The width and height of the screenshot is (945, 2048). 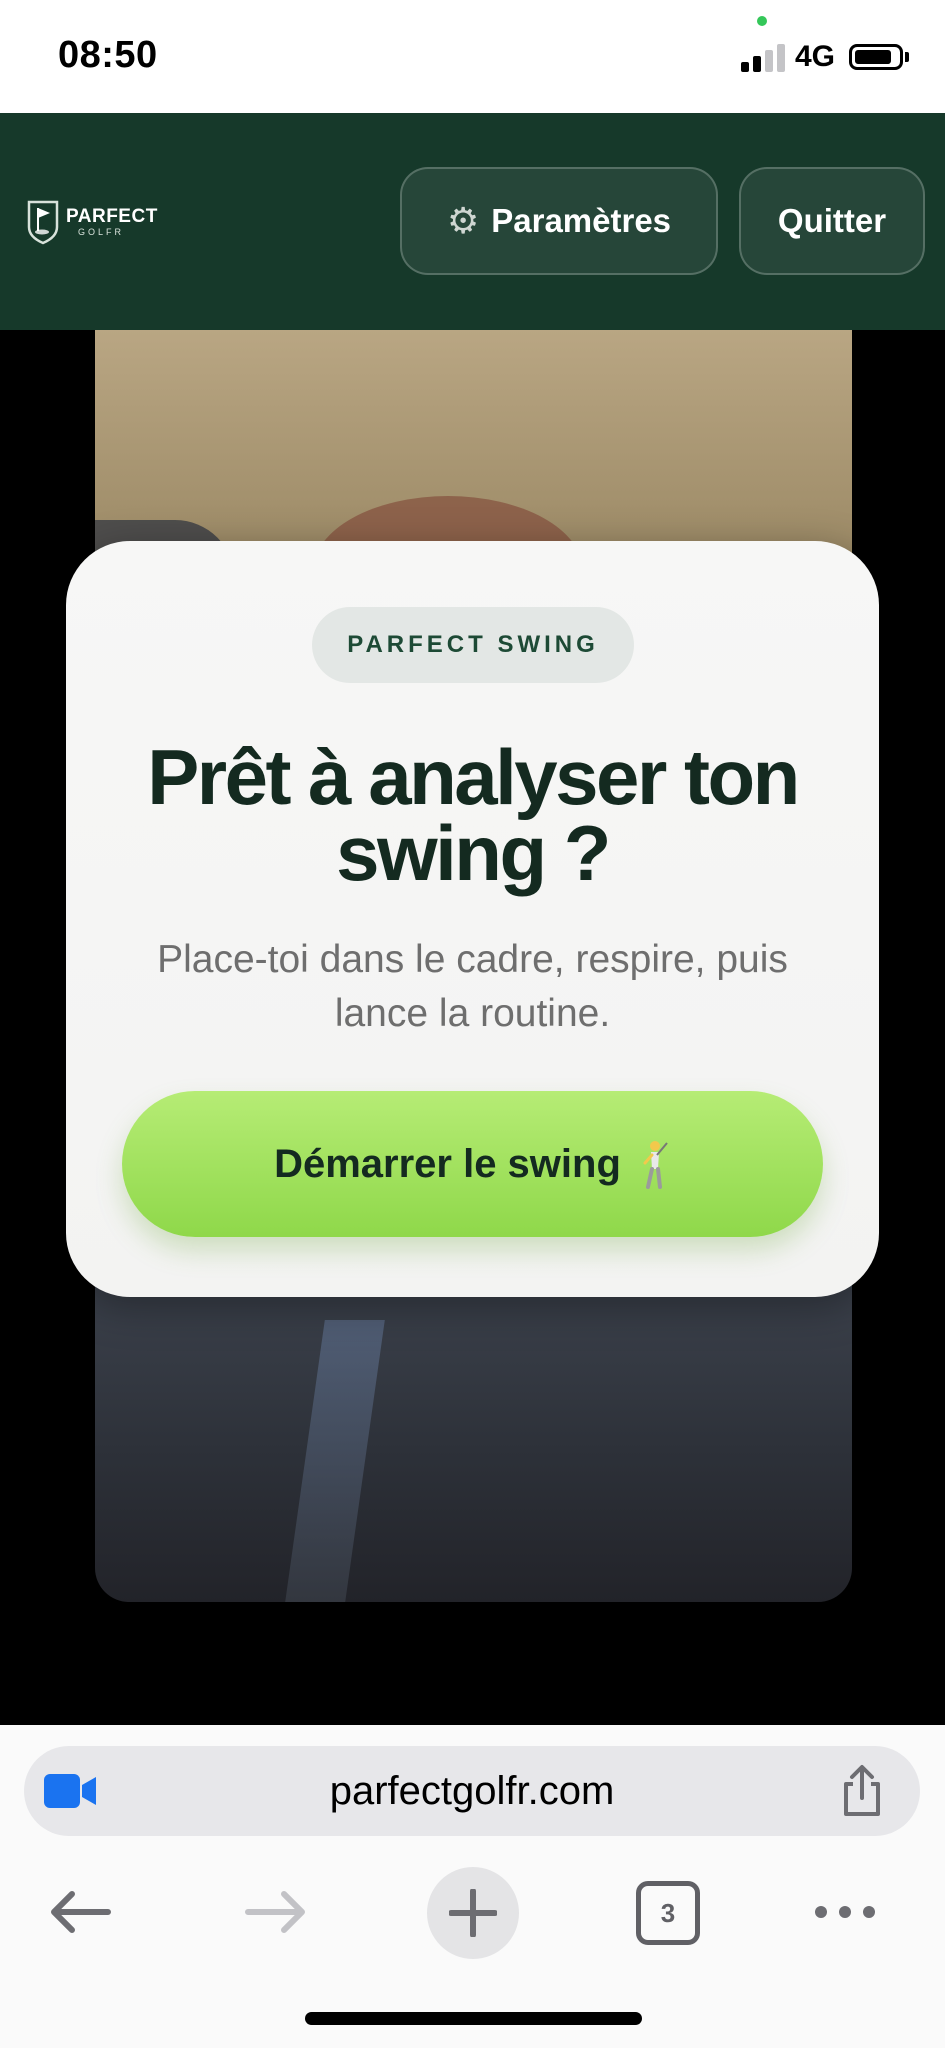 What do you see at coordinates (764, 57) in the screenshot?
I see `signal-strength-icon` at bounding box center [764, 57].